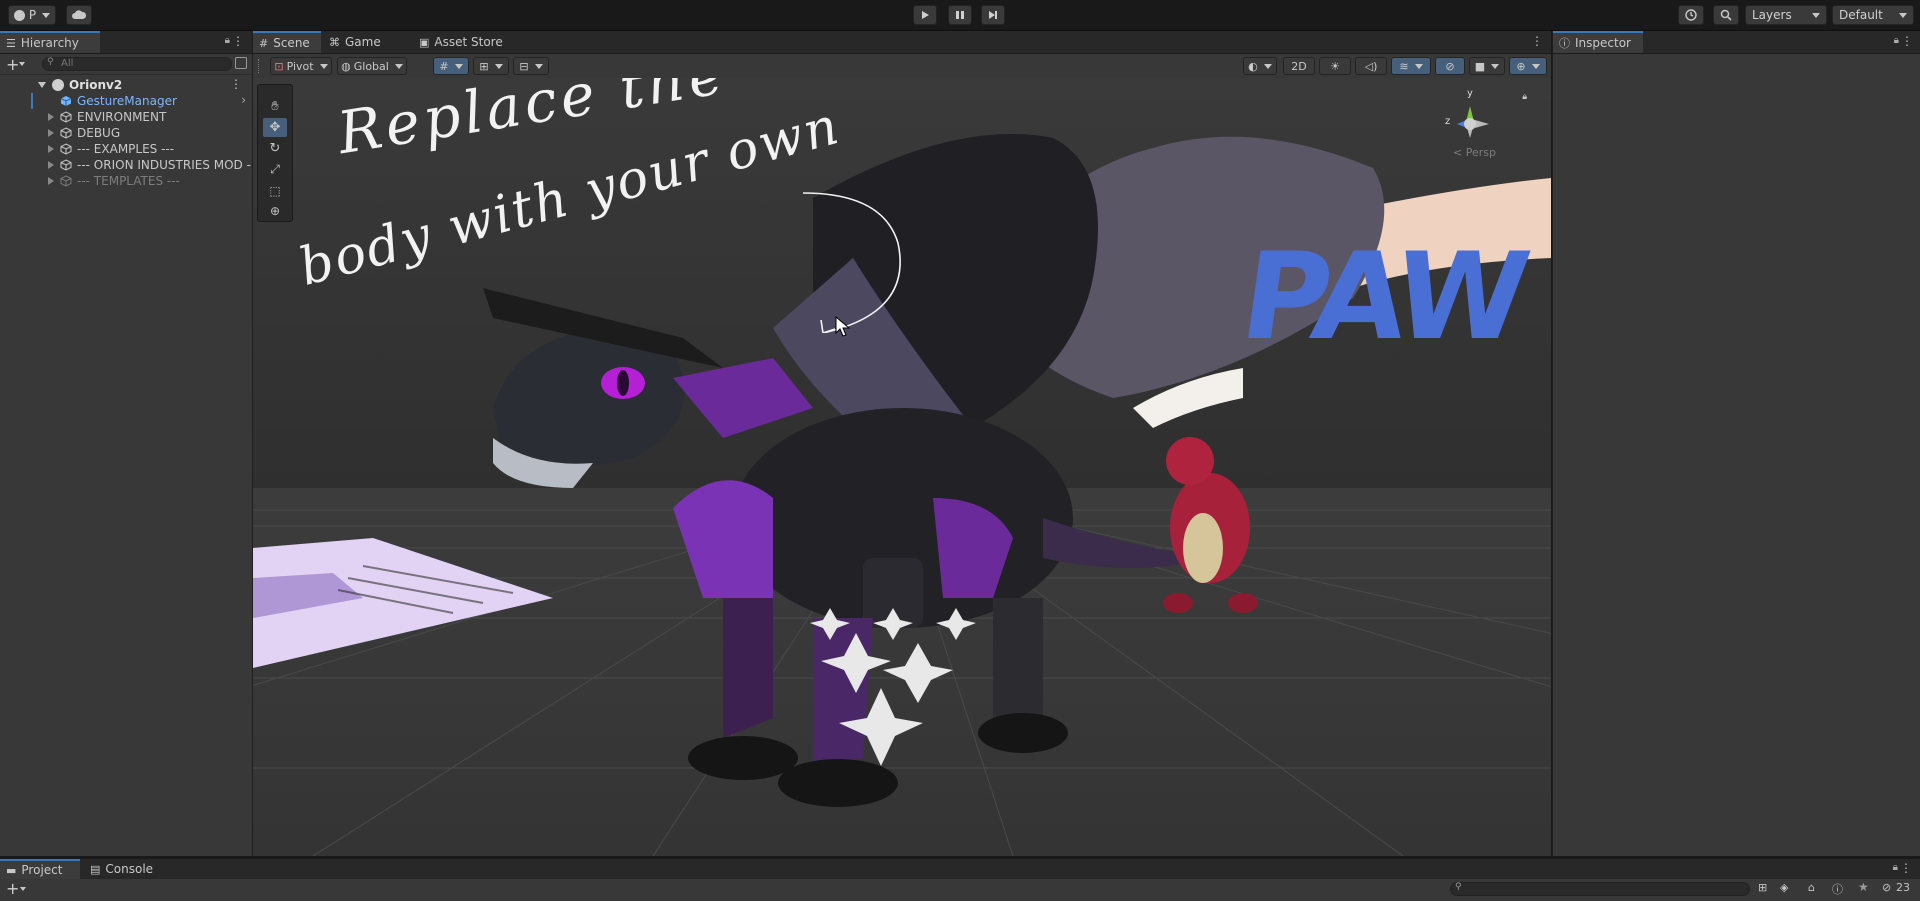 Image resolution: width=1920 pixels, height=901 pixels. What do you see at coordinates (40, 869) in the screenshot?
I see `tab-project: ▬ Project` at bounding box center [40, 869].